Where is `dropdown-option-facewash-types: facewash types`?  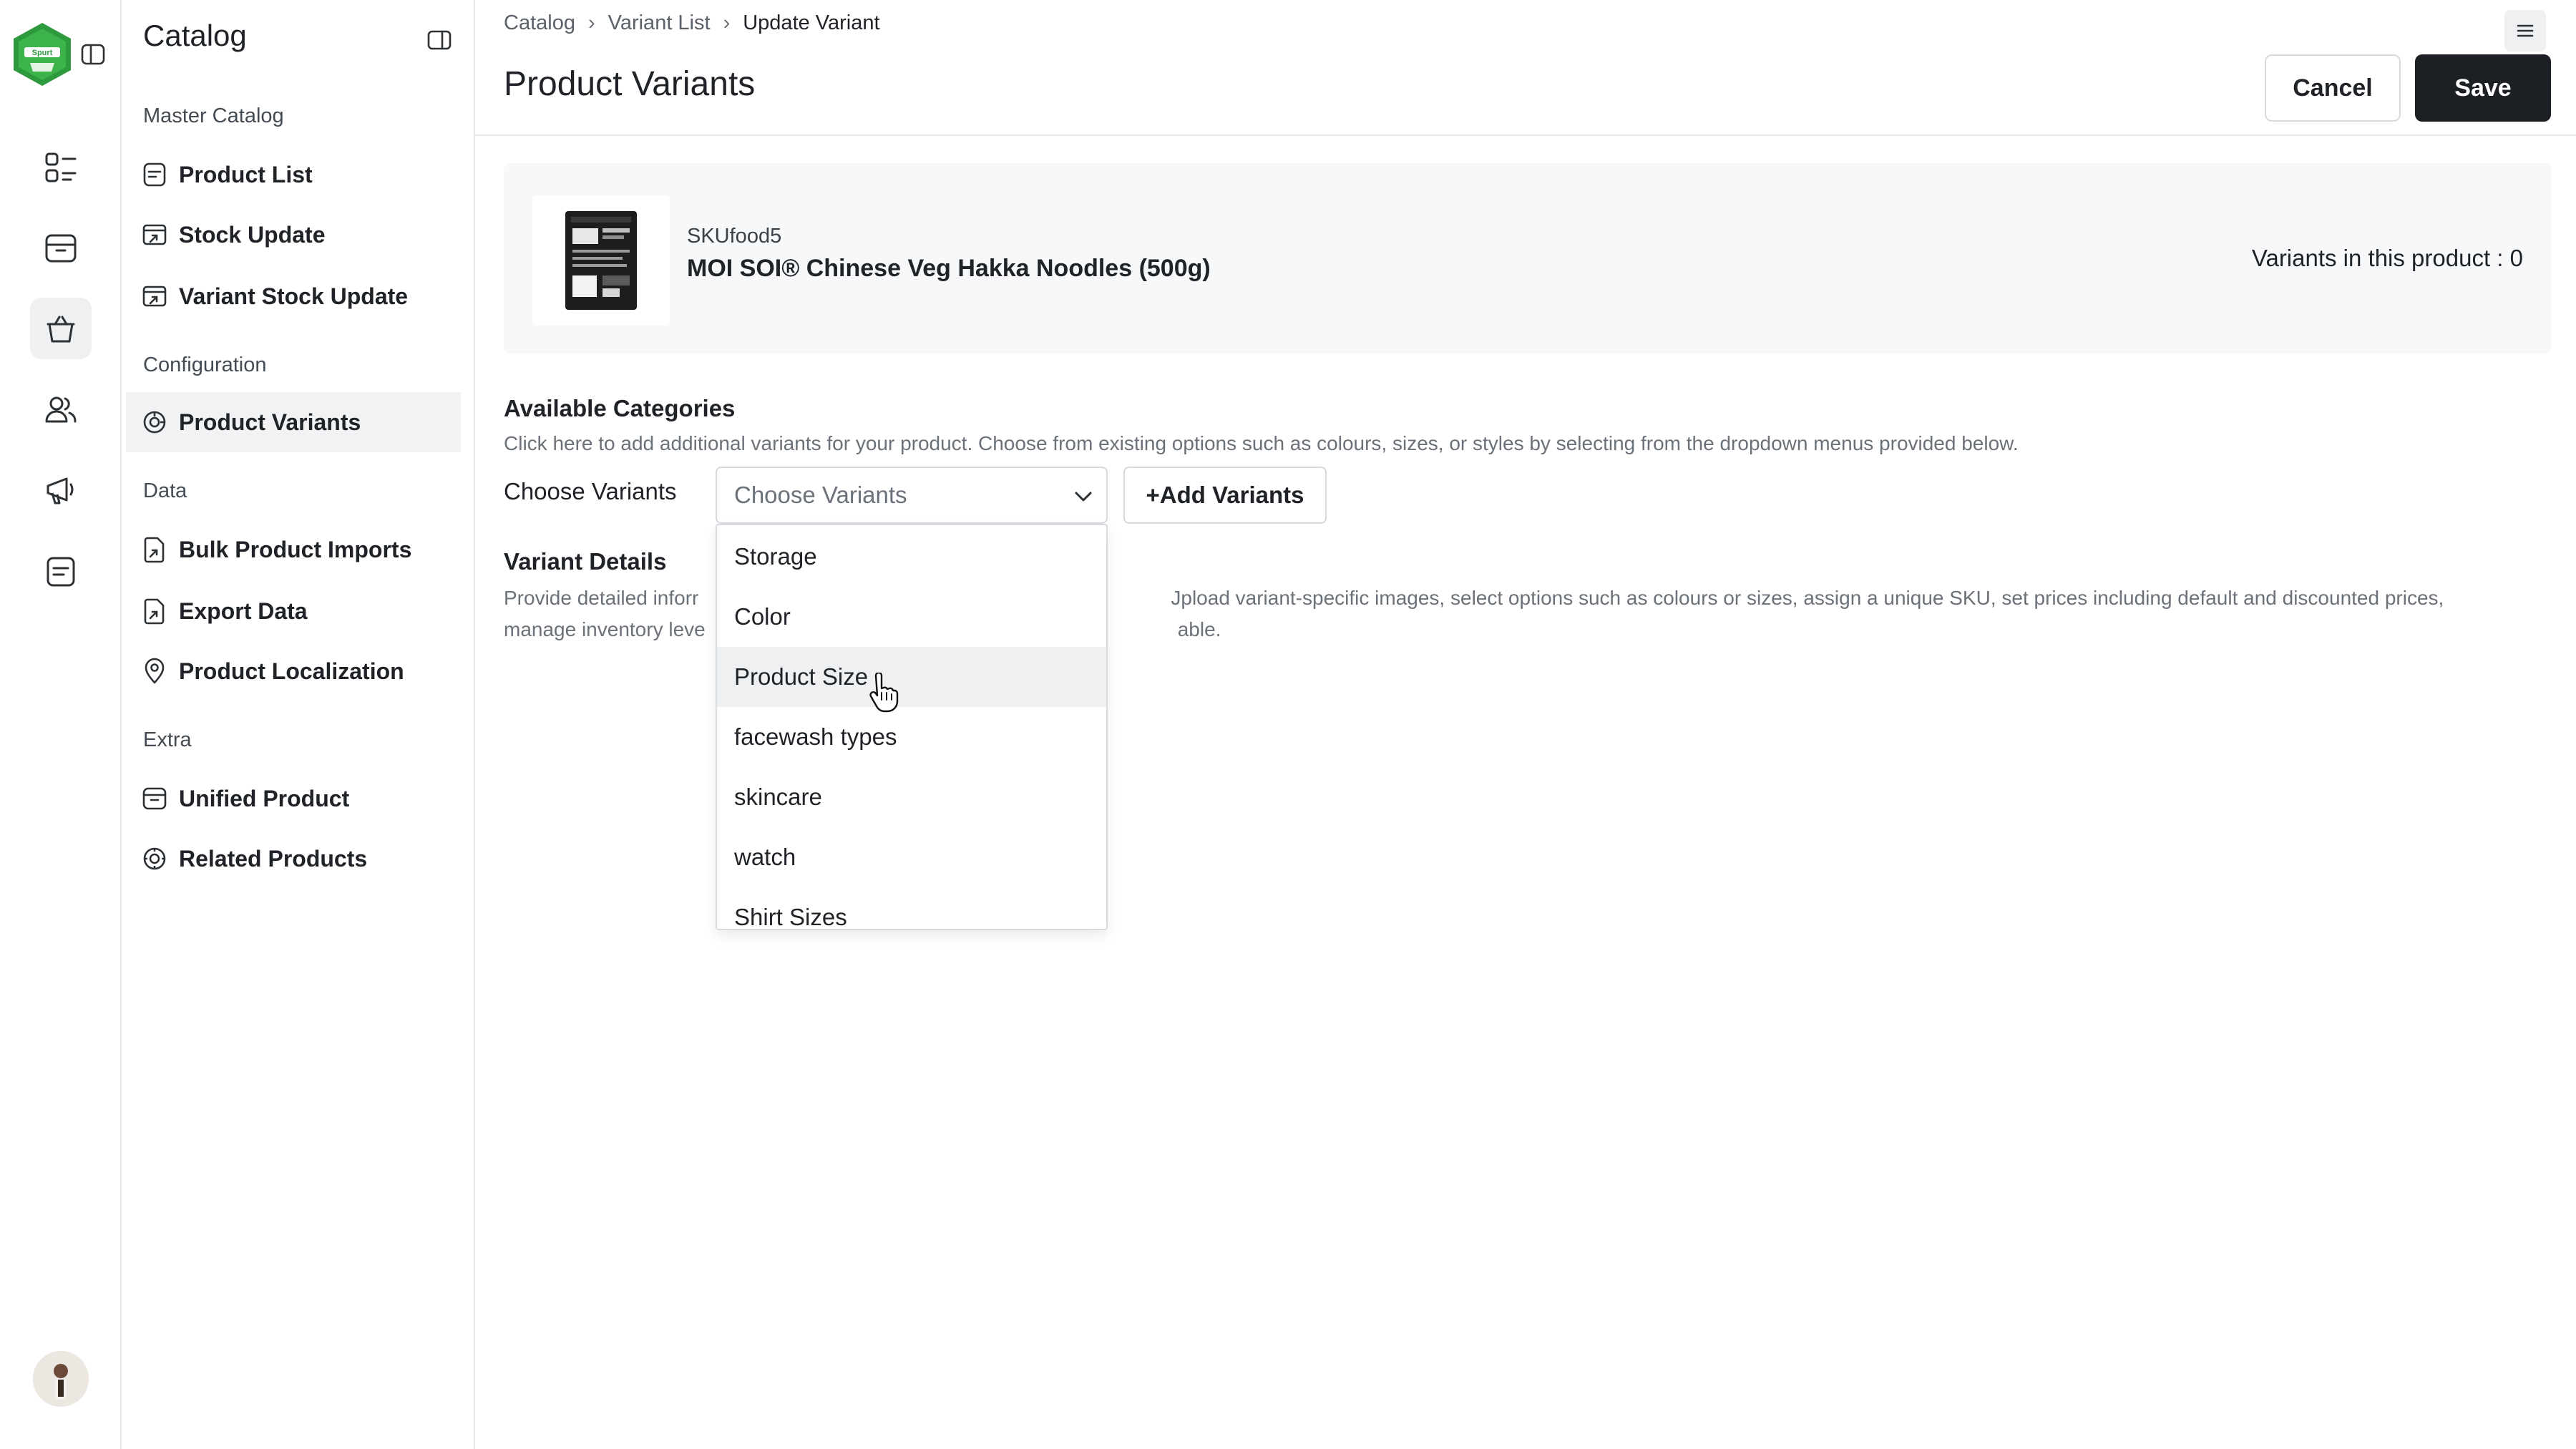 dropdown-option-facewash-types: facewash types is located at coordinates (911, 737).